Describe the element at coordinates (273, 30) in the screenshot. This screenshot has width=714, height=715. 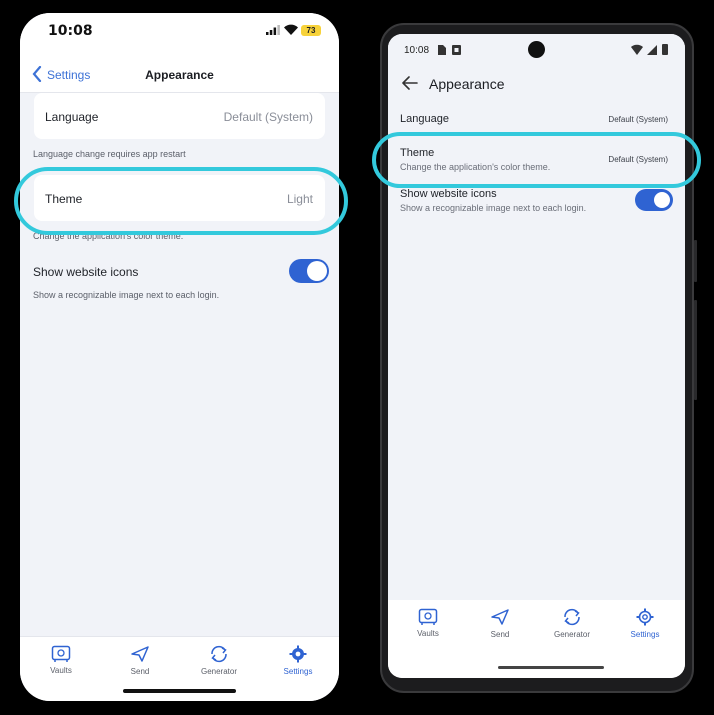
I see `signal-icon` at that location.